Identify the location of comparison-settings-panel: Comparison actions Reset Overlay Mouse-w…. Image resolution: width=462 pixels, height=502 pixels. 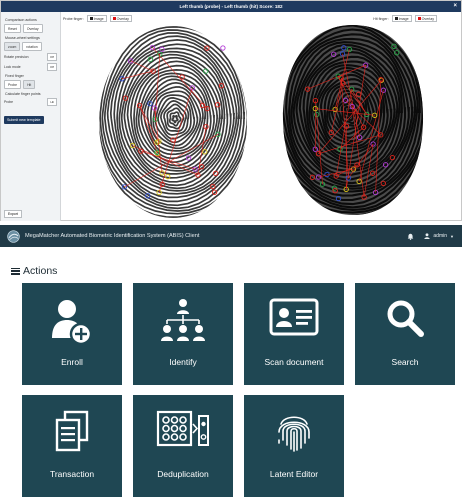
(31, 116).